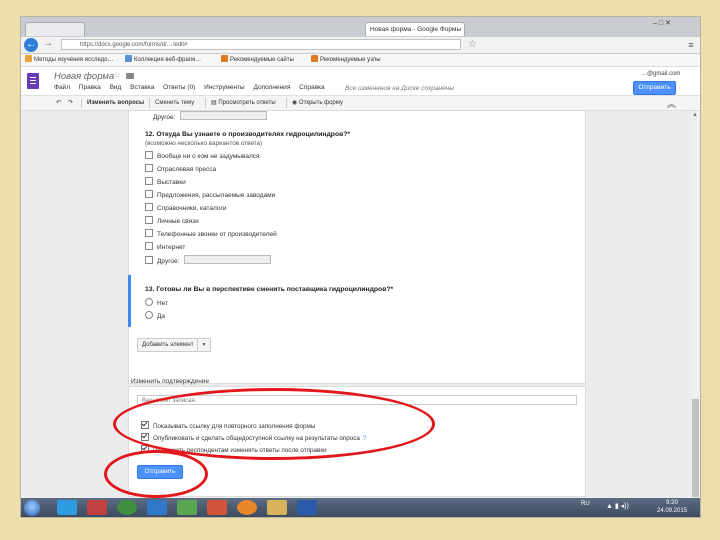 The width and height of the screenshot is (720, 540). I want to click on collapse-icon: ︽, so click(671, 103).